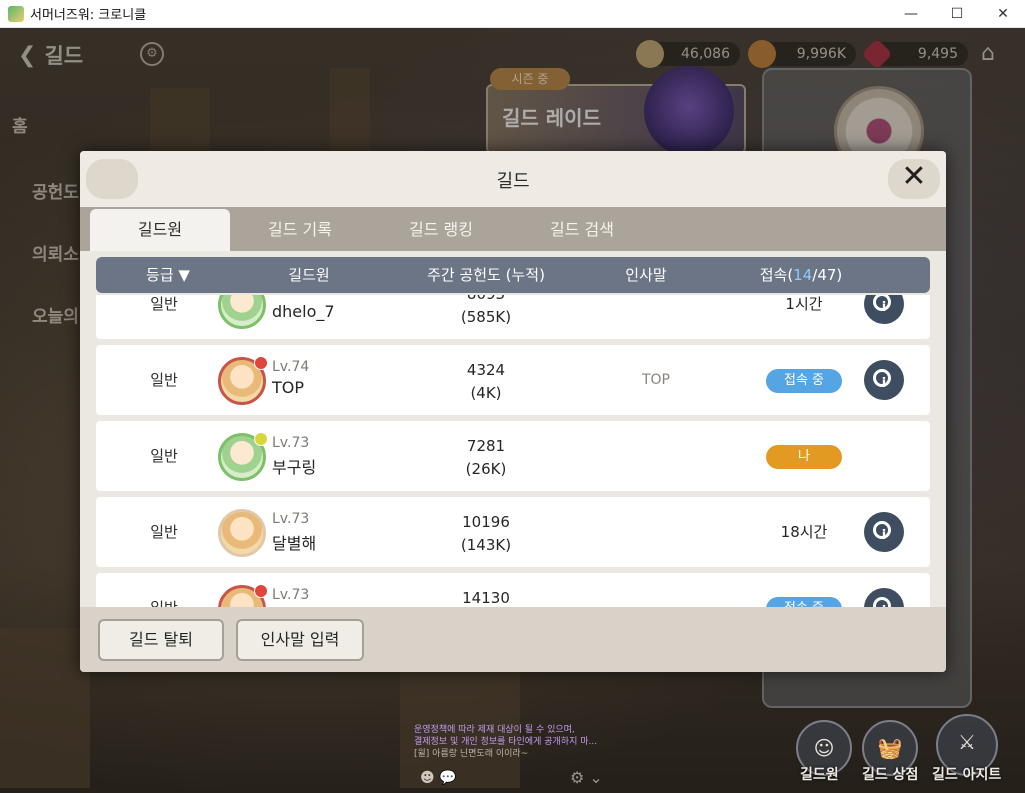  I want to click on guild-hideout-label: 길드 아지트, so click(967, 775).